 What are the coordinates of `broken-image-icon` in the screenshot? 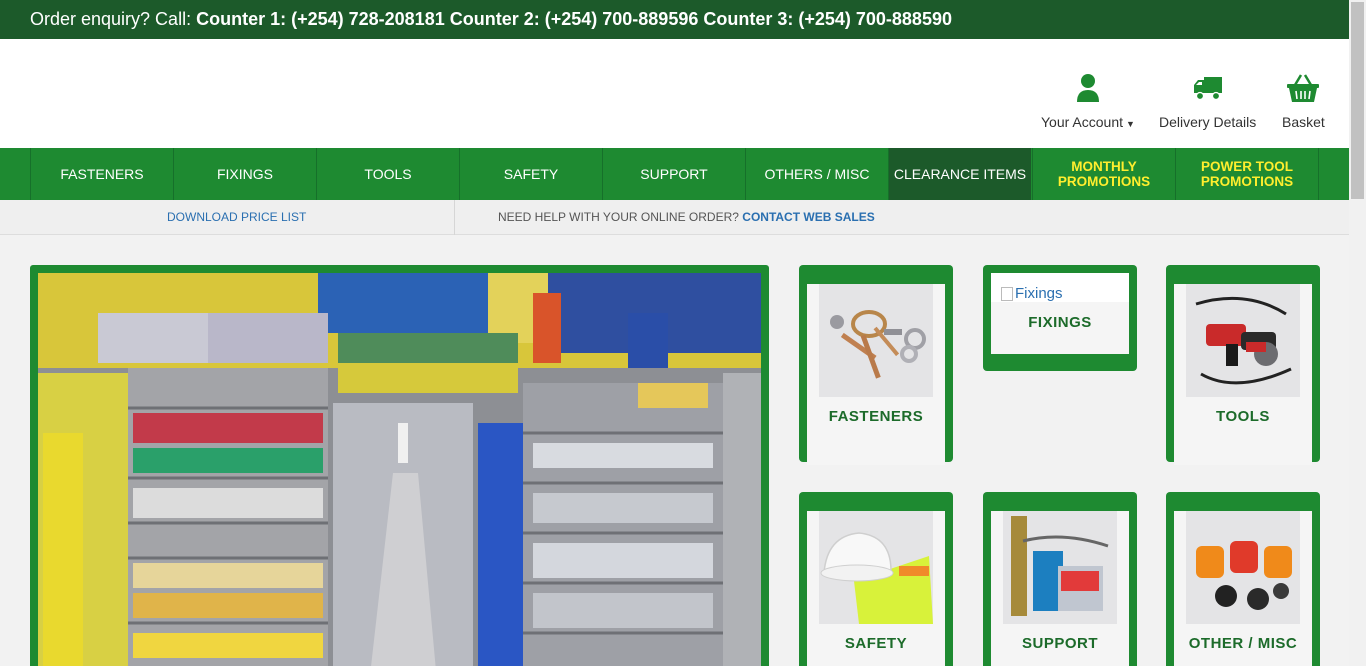 It's located at (1007, 293).